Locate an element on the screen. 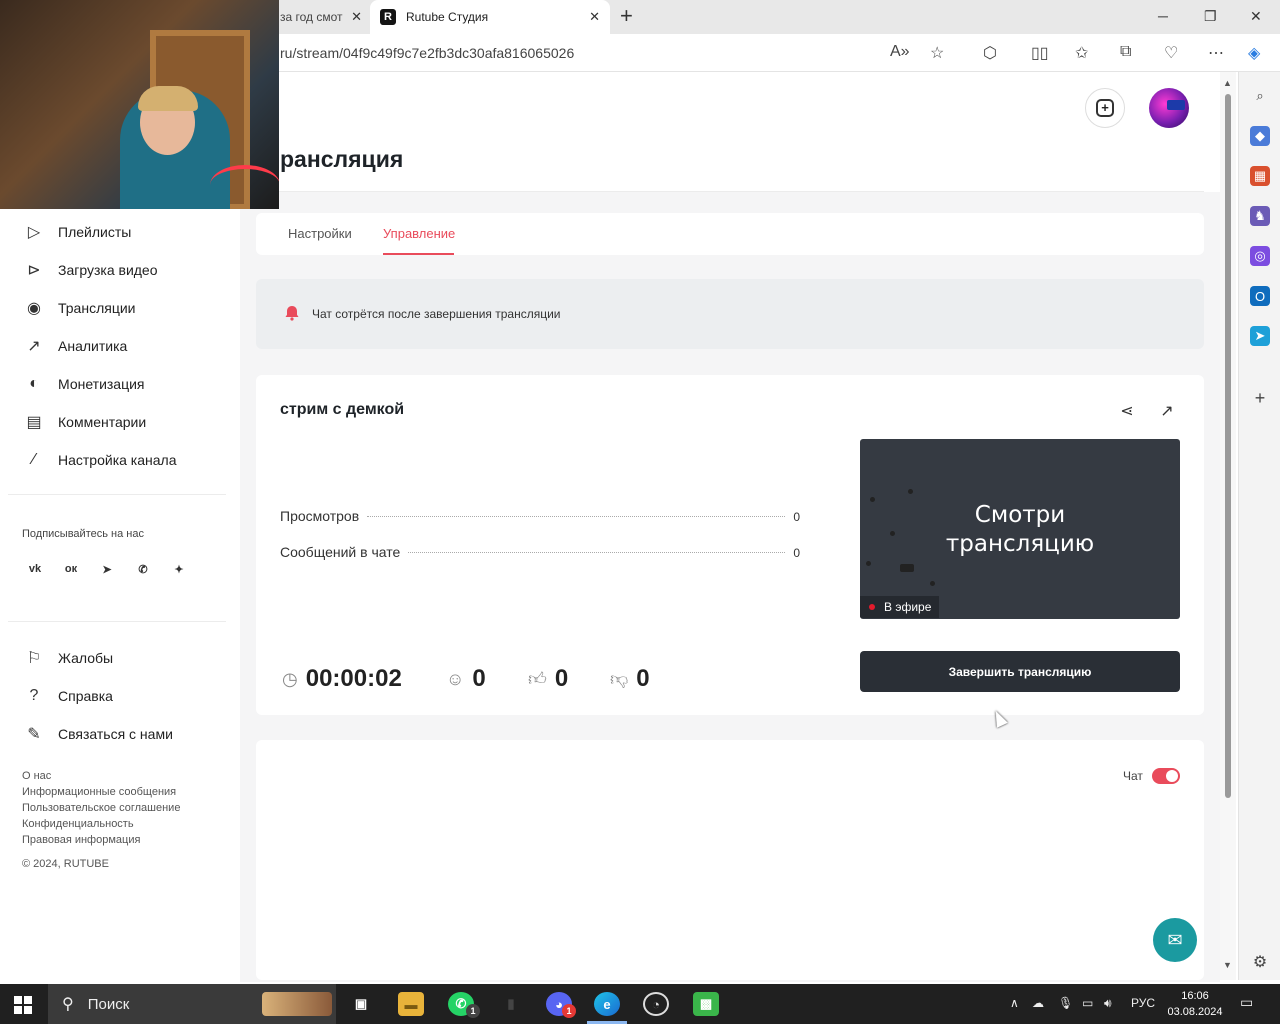 The width and height of the screenshot is (1280, 1024). stream-likes: 👍︎ 0 is located at coordinates (548, 679).